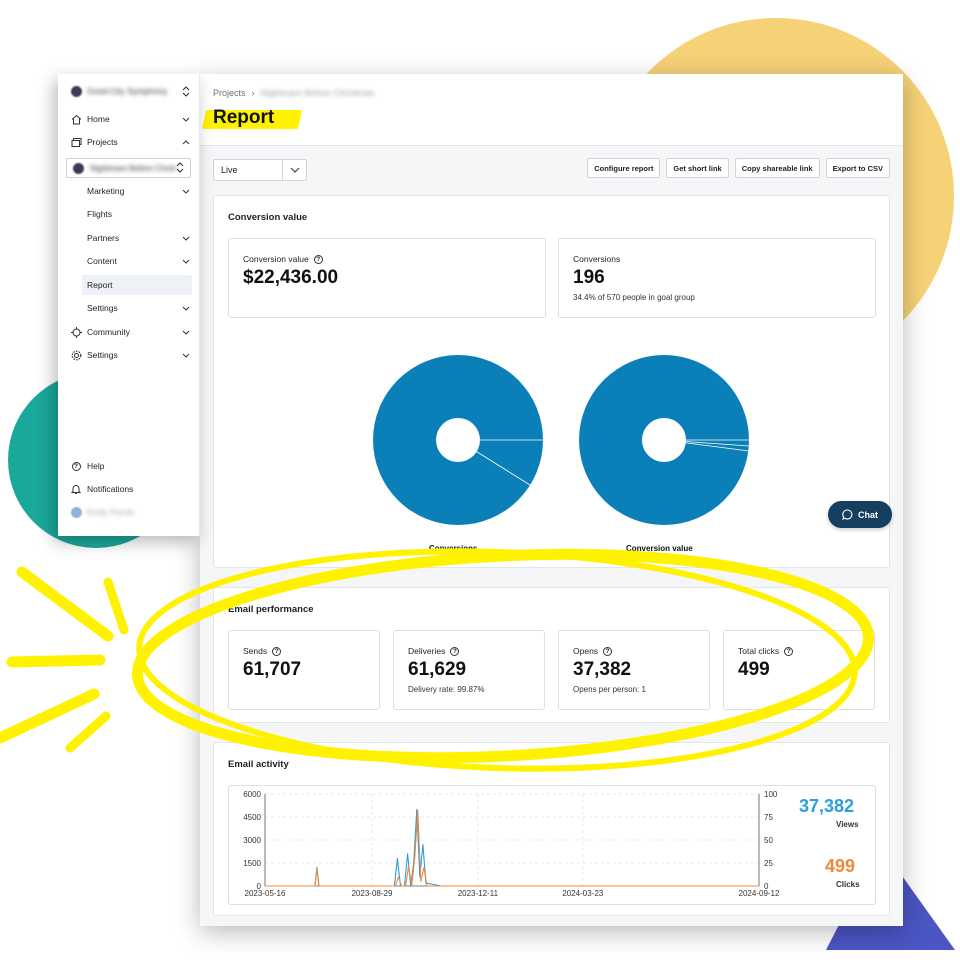 The image size is (960, 960). What do you see at coordinates (260, 170) in the screenshot?
I see `status-select: Live` at bounding box center [260, 170].